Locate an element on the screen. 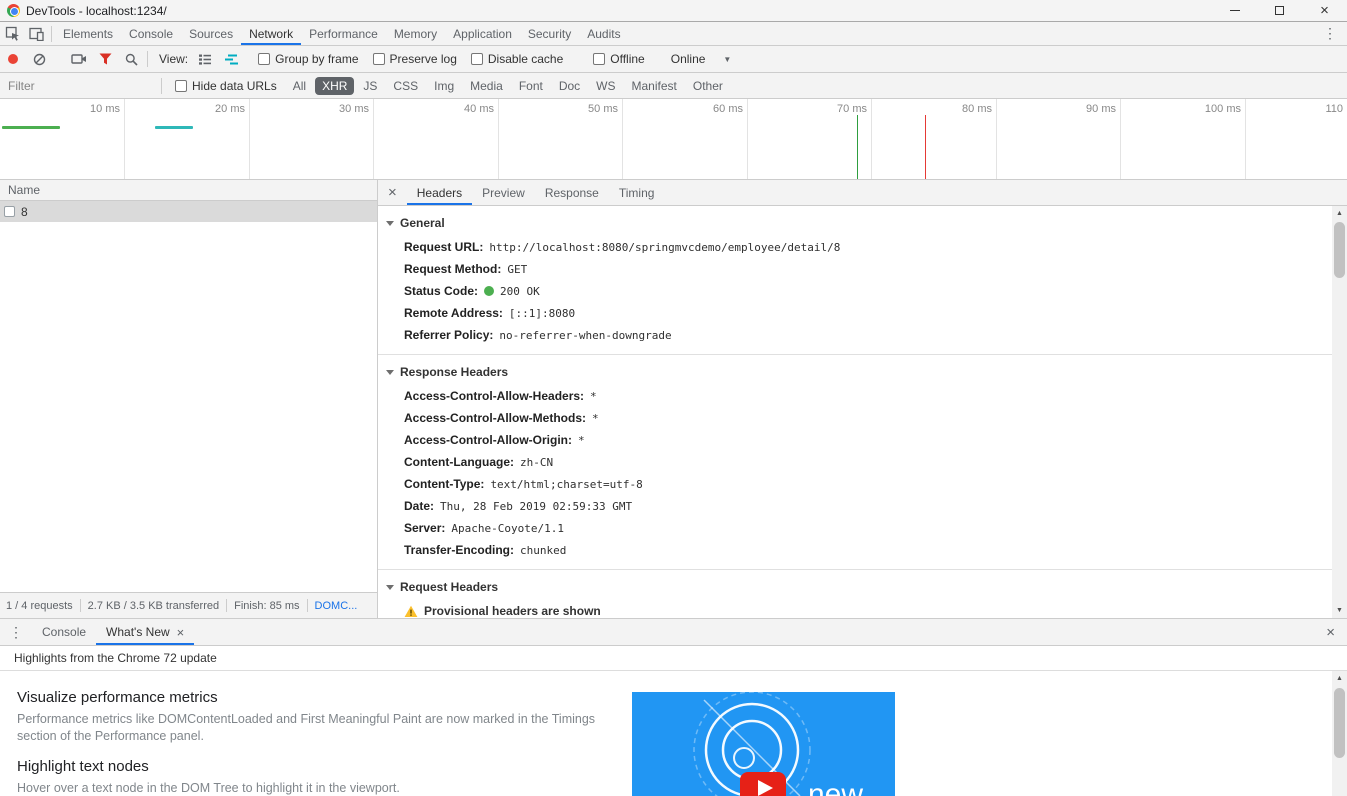  header-row: Remote Address: [::1]:8080 is located at coordinates (855, 313).